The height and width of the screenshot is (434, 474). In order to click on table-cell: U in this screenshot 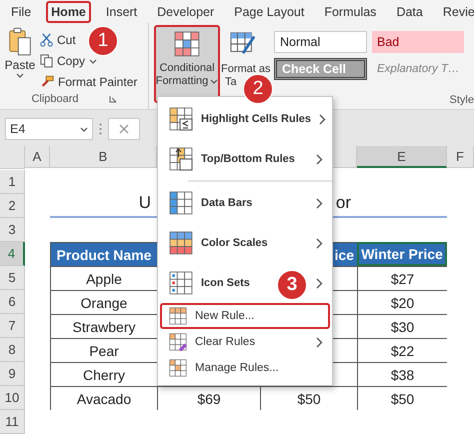, I will do `click(103, 206)`.